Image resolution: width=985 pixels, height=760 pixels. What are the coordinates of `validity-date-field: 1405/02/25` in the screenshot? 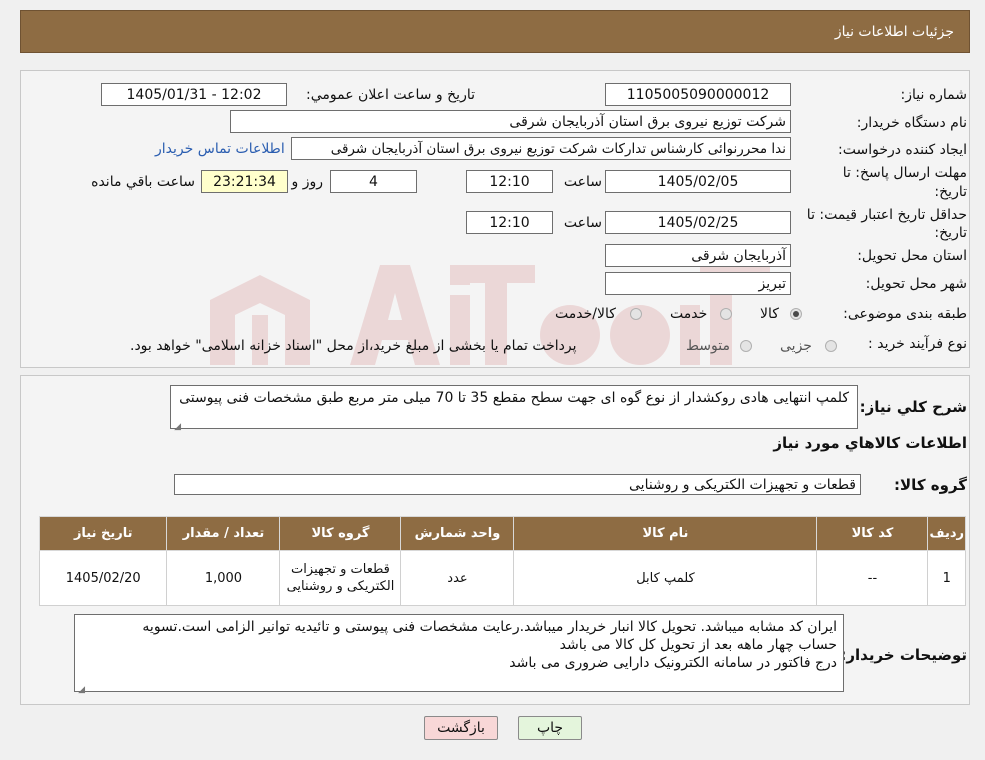 It's located at (698, 222).